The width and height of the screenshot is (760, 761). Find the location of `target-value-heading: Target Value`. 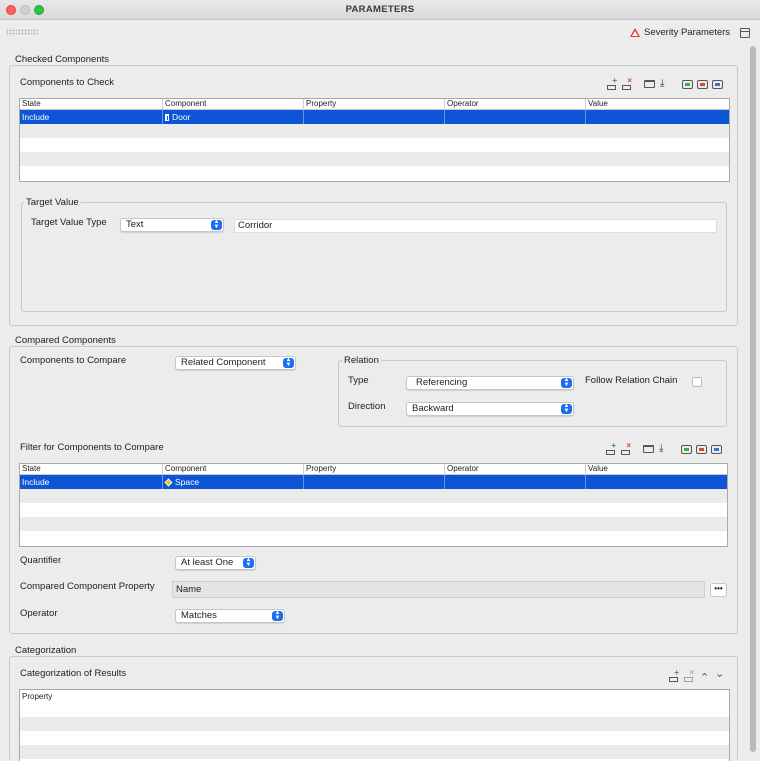

target-value-heading: Target Value is located at coordinates (52, 202).